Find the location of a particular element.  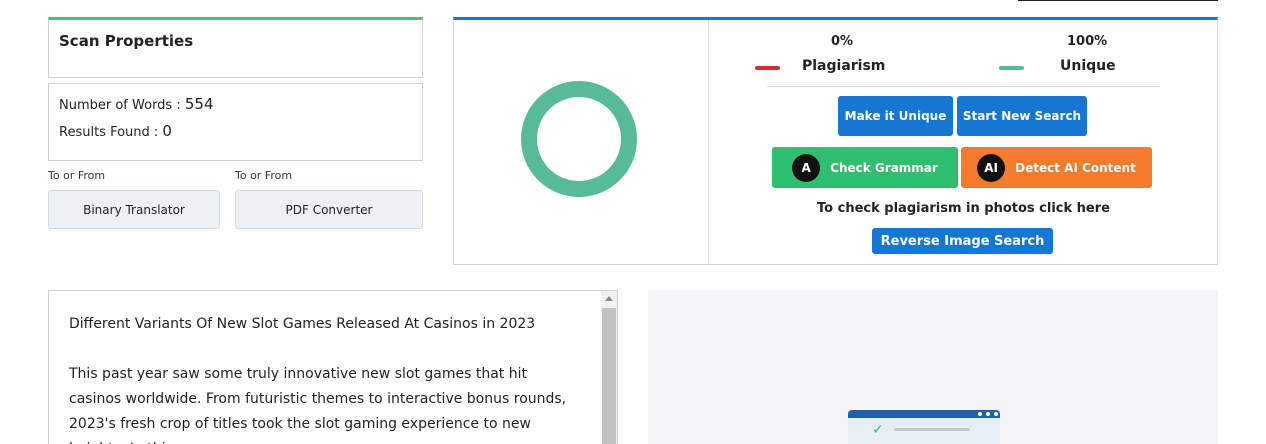

word-count-row: Number of Words : 554 is located at coordinates (235, 104).